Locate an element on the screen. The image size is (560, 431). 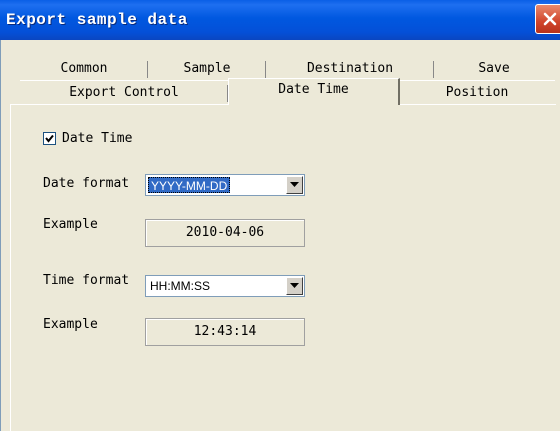
tab-export-control-label: Export Control is located at coordinates (124, 92).